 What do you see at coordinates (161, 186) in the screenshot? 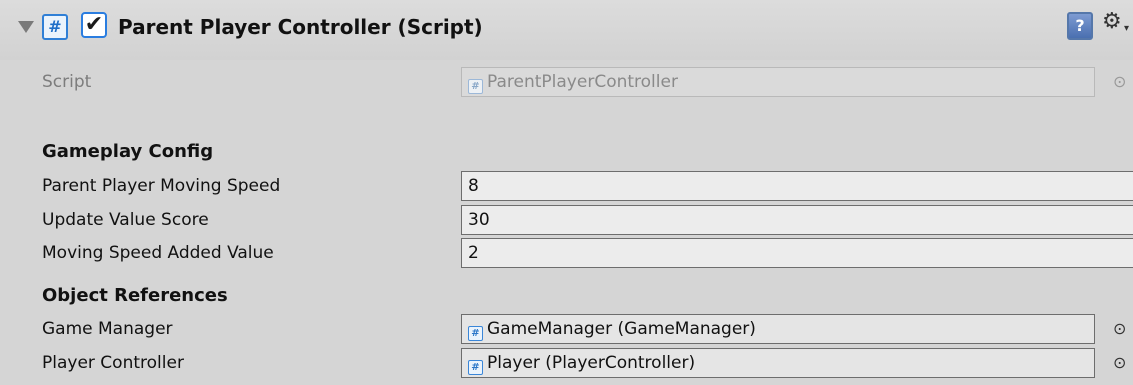
I see `parent-player-moving-speed-label: Parent Player Moving Speed` at bounding box center [161, 186].